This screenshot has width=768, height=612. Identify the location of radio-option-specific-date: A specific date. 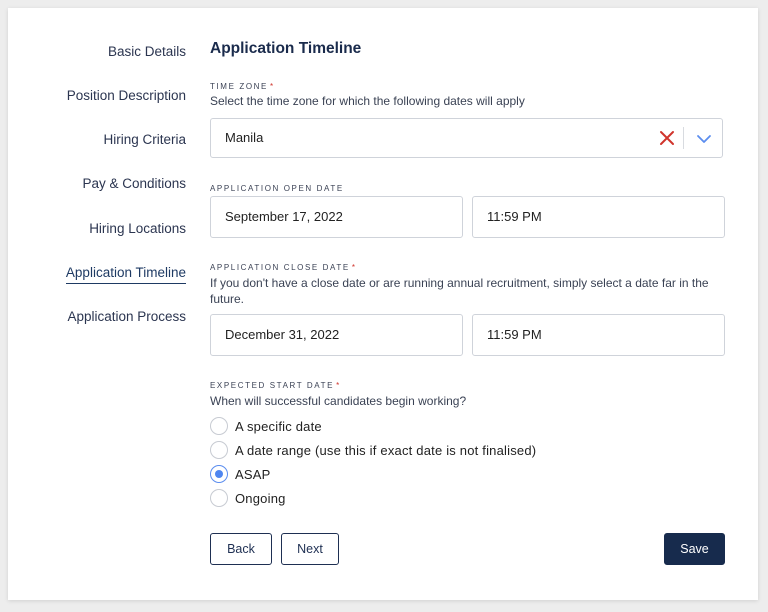
(266, 426).